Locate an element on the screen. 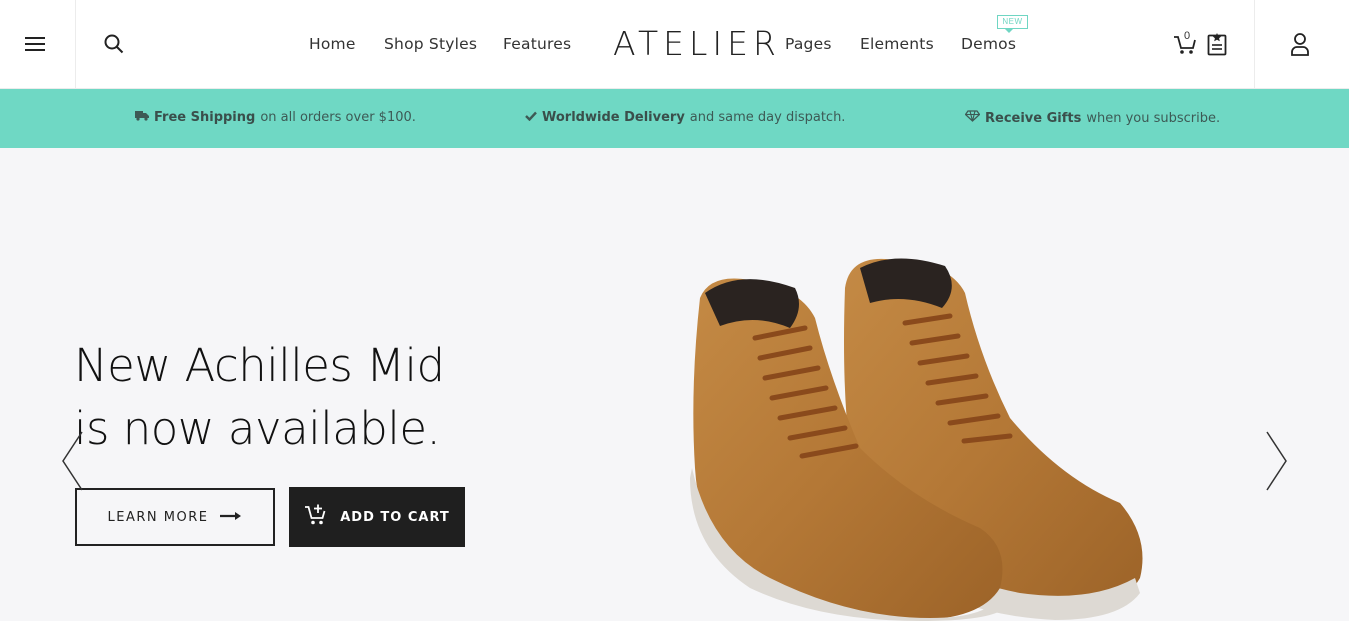 The width and height of the screenshot is (1349, 621). nav-features: Features is located at coordinates (537, 44).